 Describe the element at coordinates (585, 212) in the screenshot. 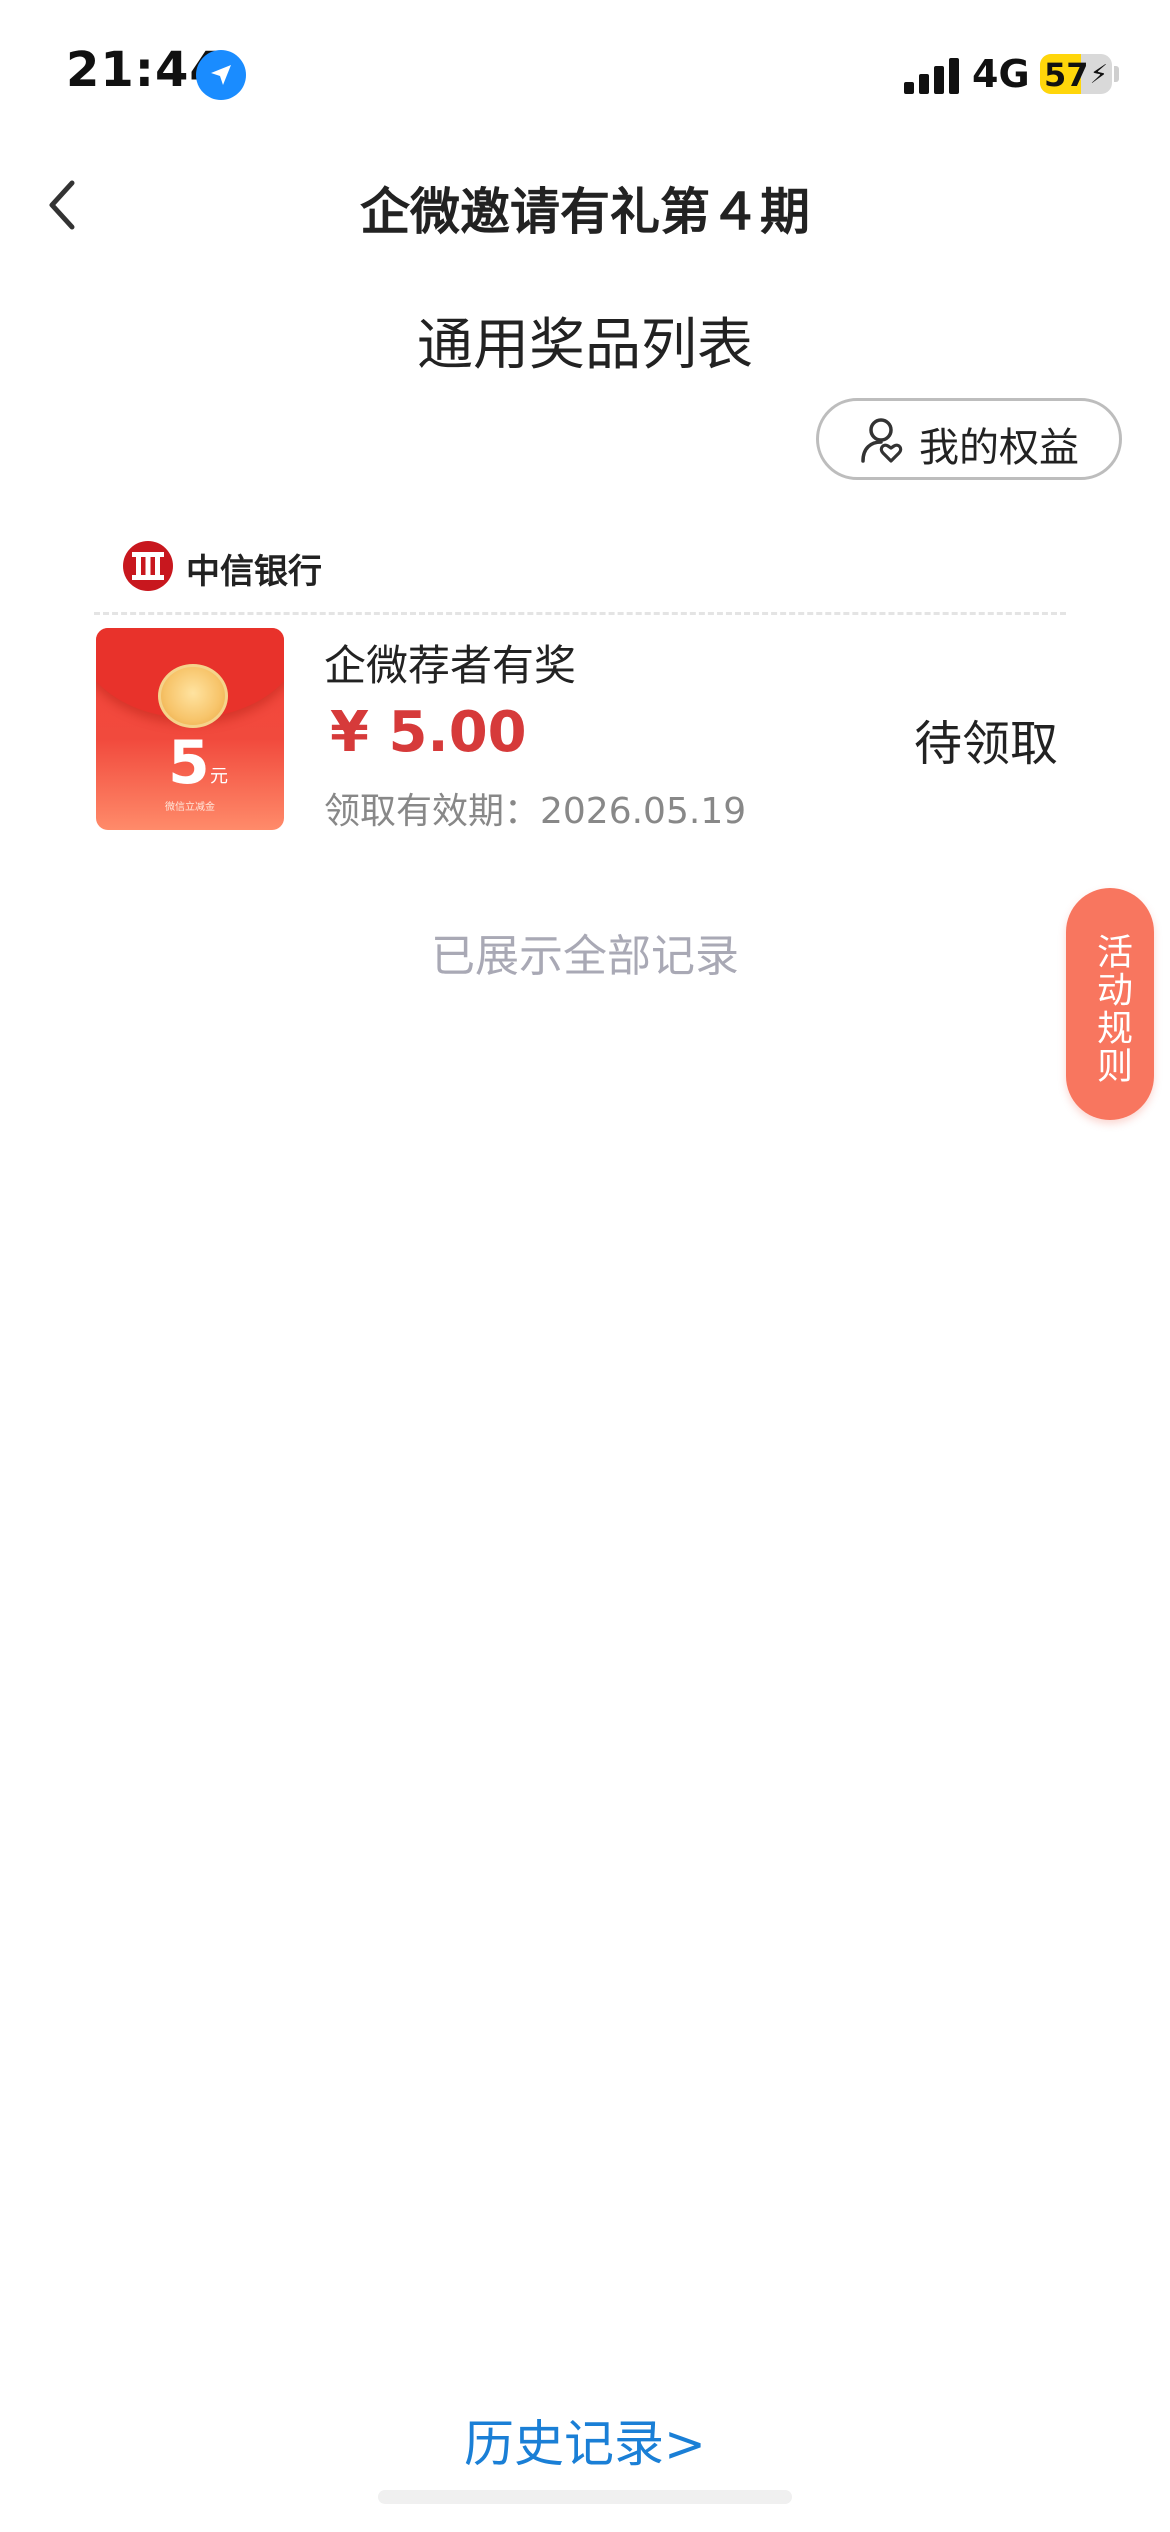

I see `page-title: 企微邀请有礼第４期` at that location.